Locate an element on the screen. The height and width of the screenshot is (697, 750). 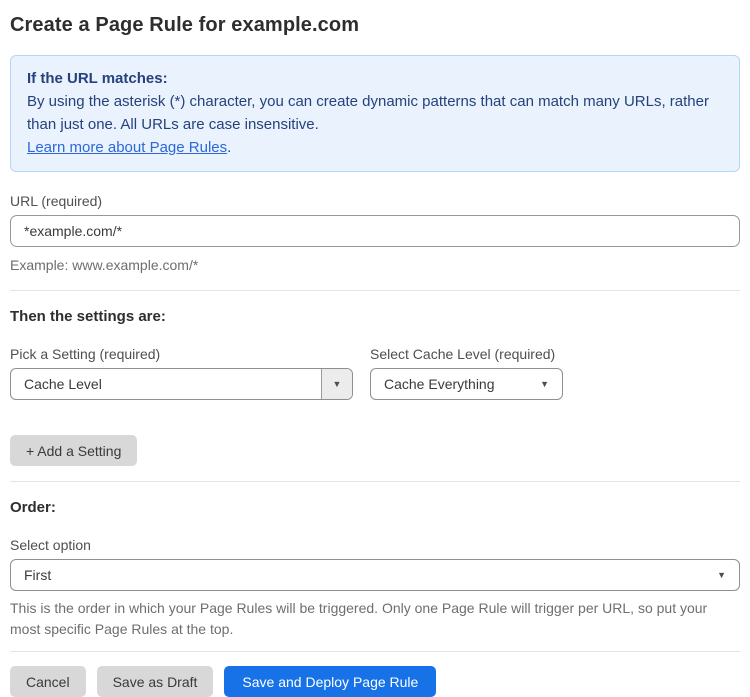
order-select-label: Select option is located at coordinates (50, 545).